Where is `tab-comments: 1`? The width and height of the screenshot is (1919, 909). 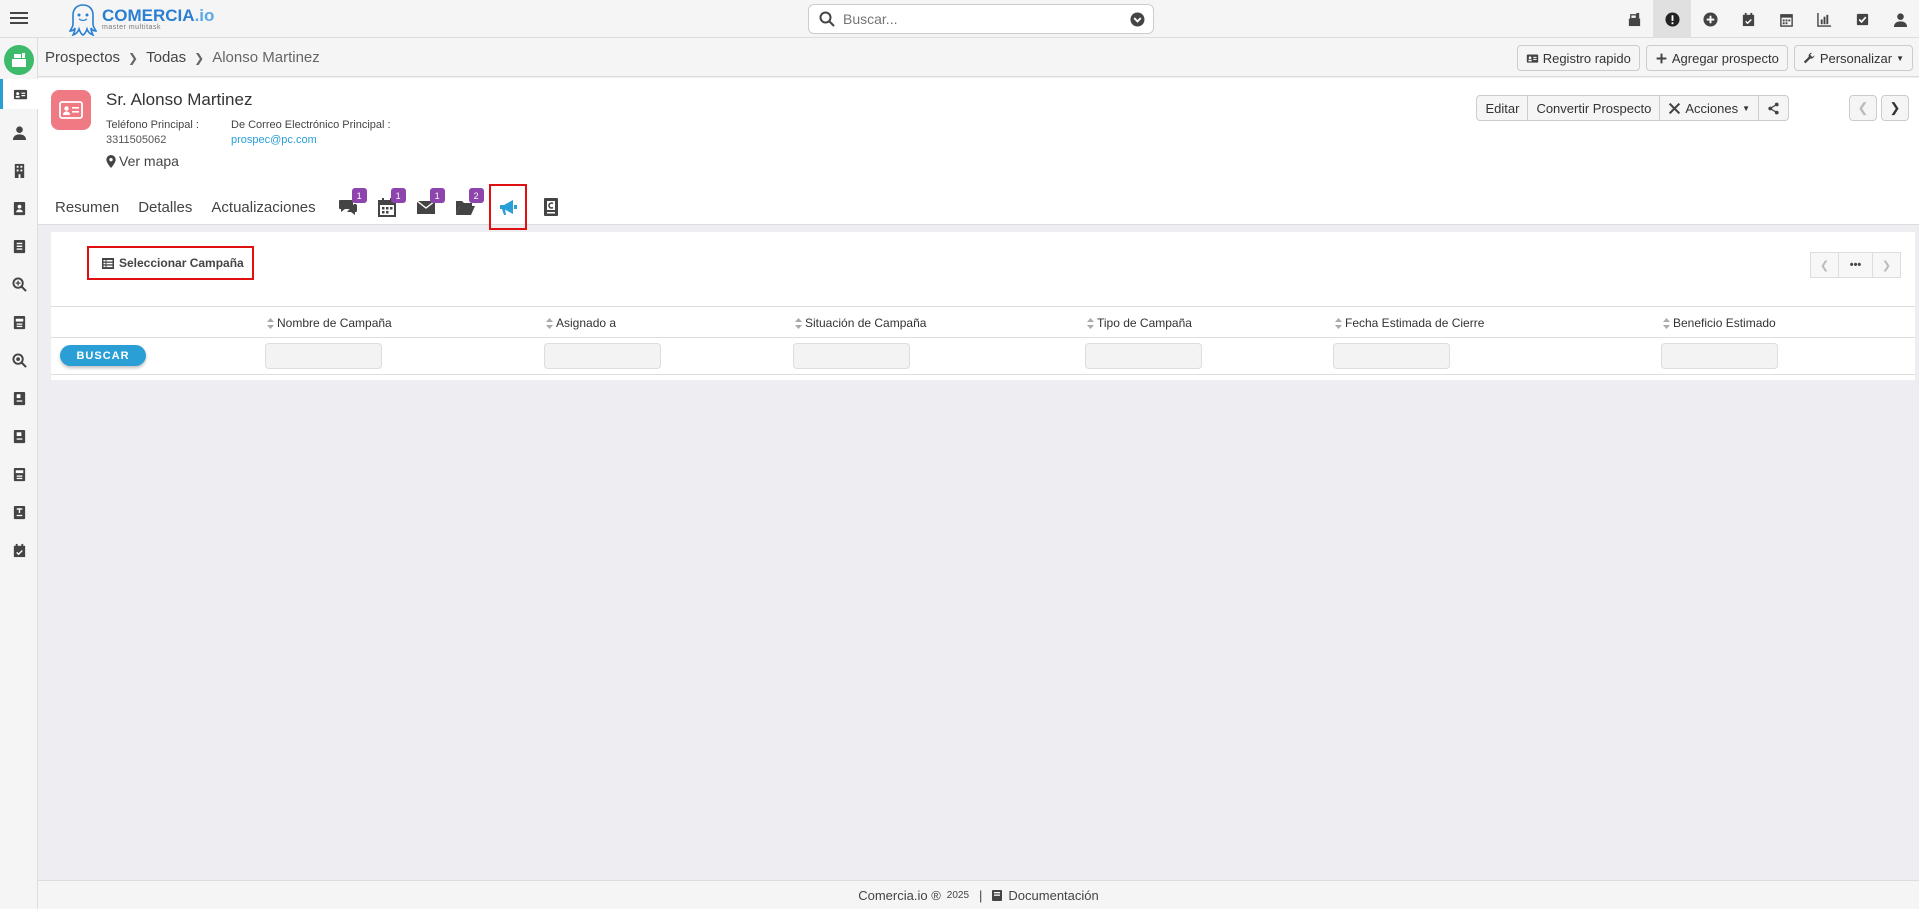 tab-comments: 1 is located at coordinates (351, 204).